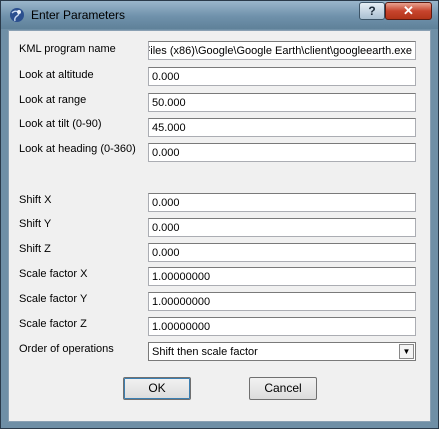 The width and height of the screenshot is (439, 429). I want to click on help-button: ?, so click(372, 11).